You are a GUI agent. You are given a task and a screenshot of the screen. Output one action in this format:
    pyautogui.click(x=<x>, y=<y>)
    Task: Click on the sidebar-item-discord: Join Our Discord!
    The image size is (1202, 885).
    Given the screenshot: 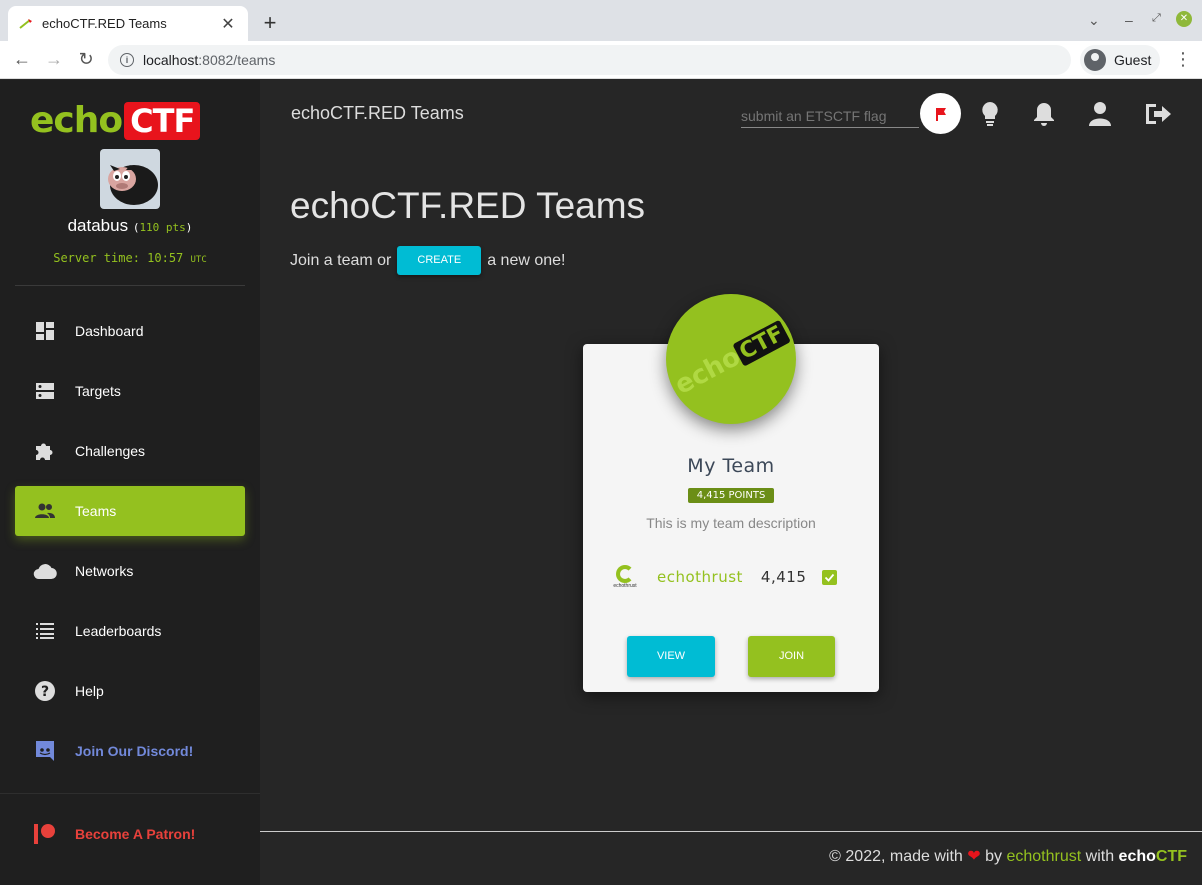 What is the action you would take?
    pyautogui.click(x=130, y=751)
    